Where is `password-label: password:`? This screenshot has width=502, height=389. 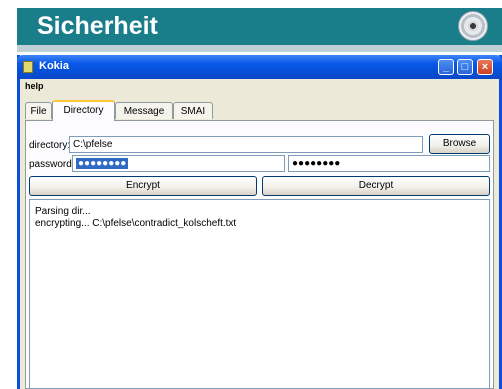
password-label: password: is located at coordinates (52, 164).